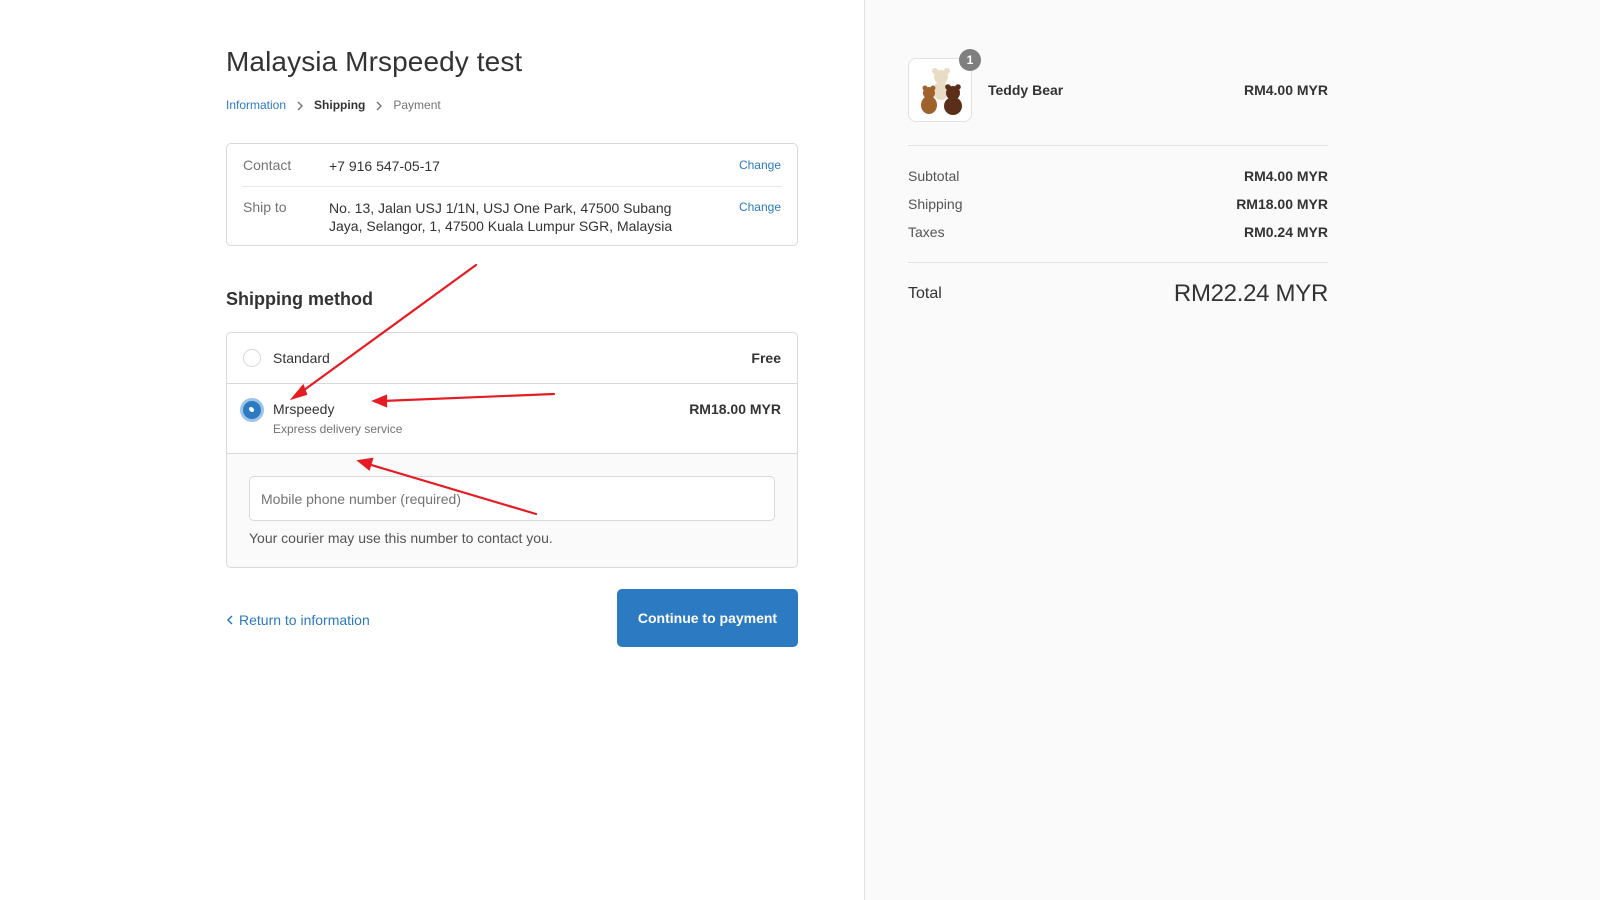  What do you see at coordinates (1285, 232) in the screenshot?
I see `taxes-value: RM0.24 MYR` at bounding box center [1285, 232].